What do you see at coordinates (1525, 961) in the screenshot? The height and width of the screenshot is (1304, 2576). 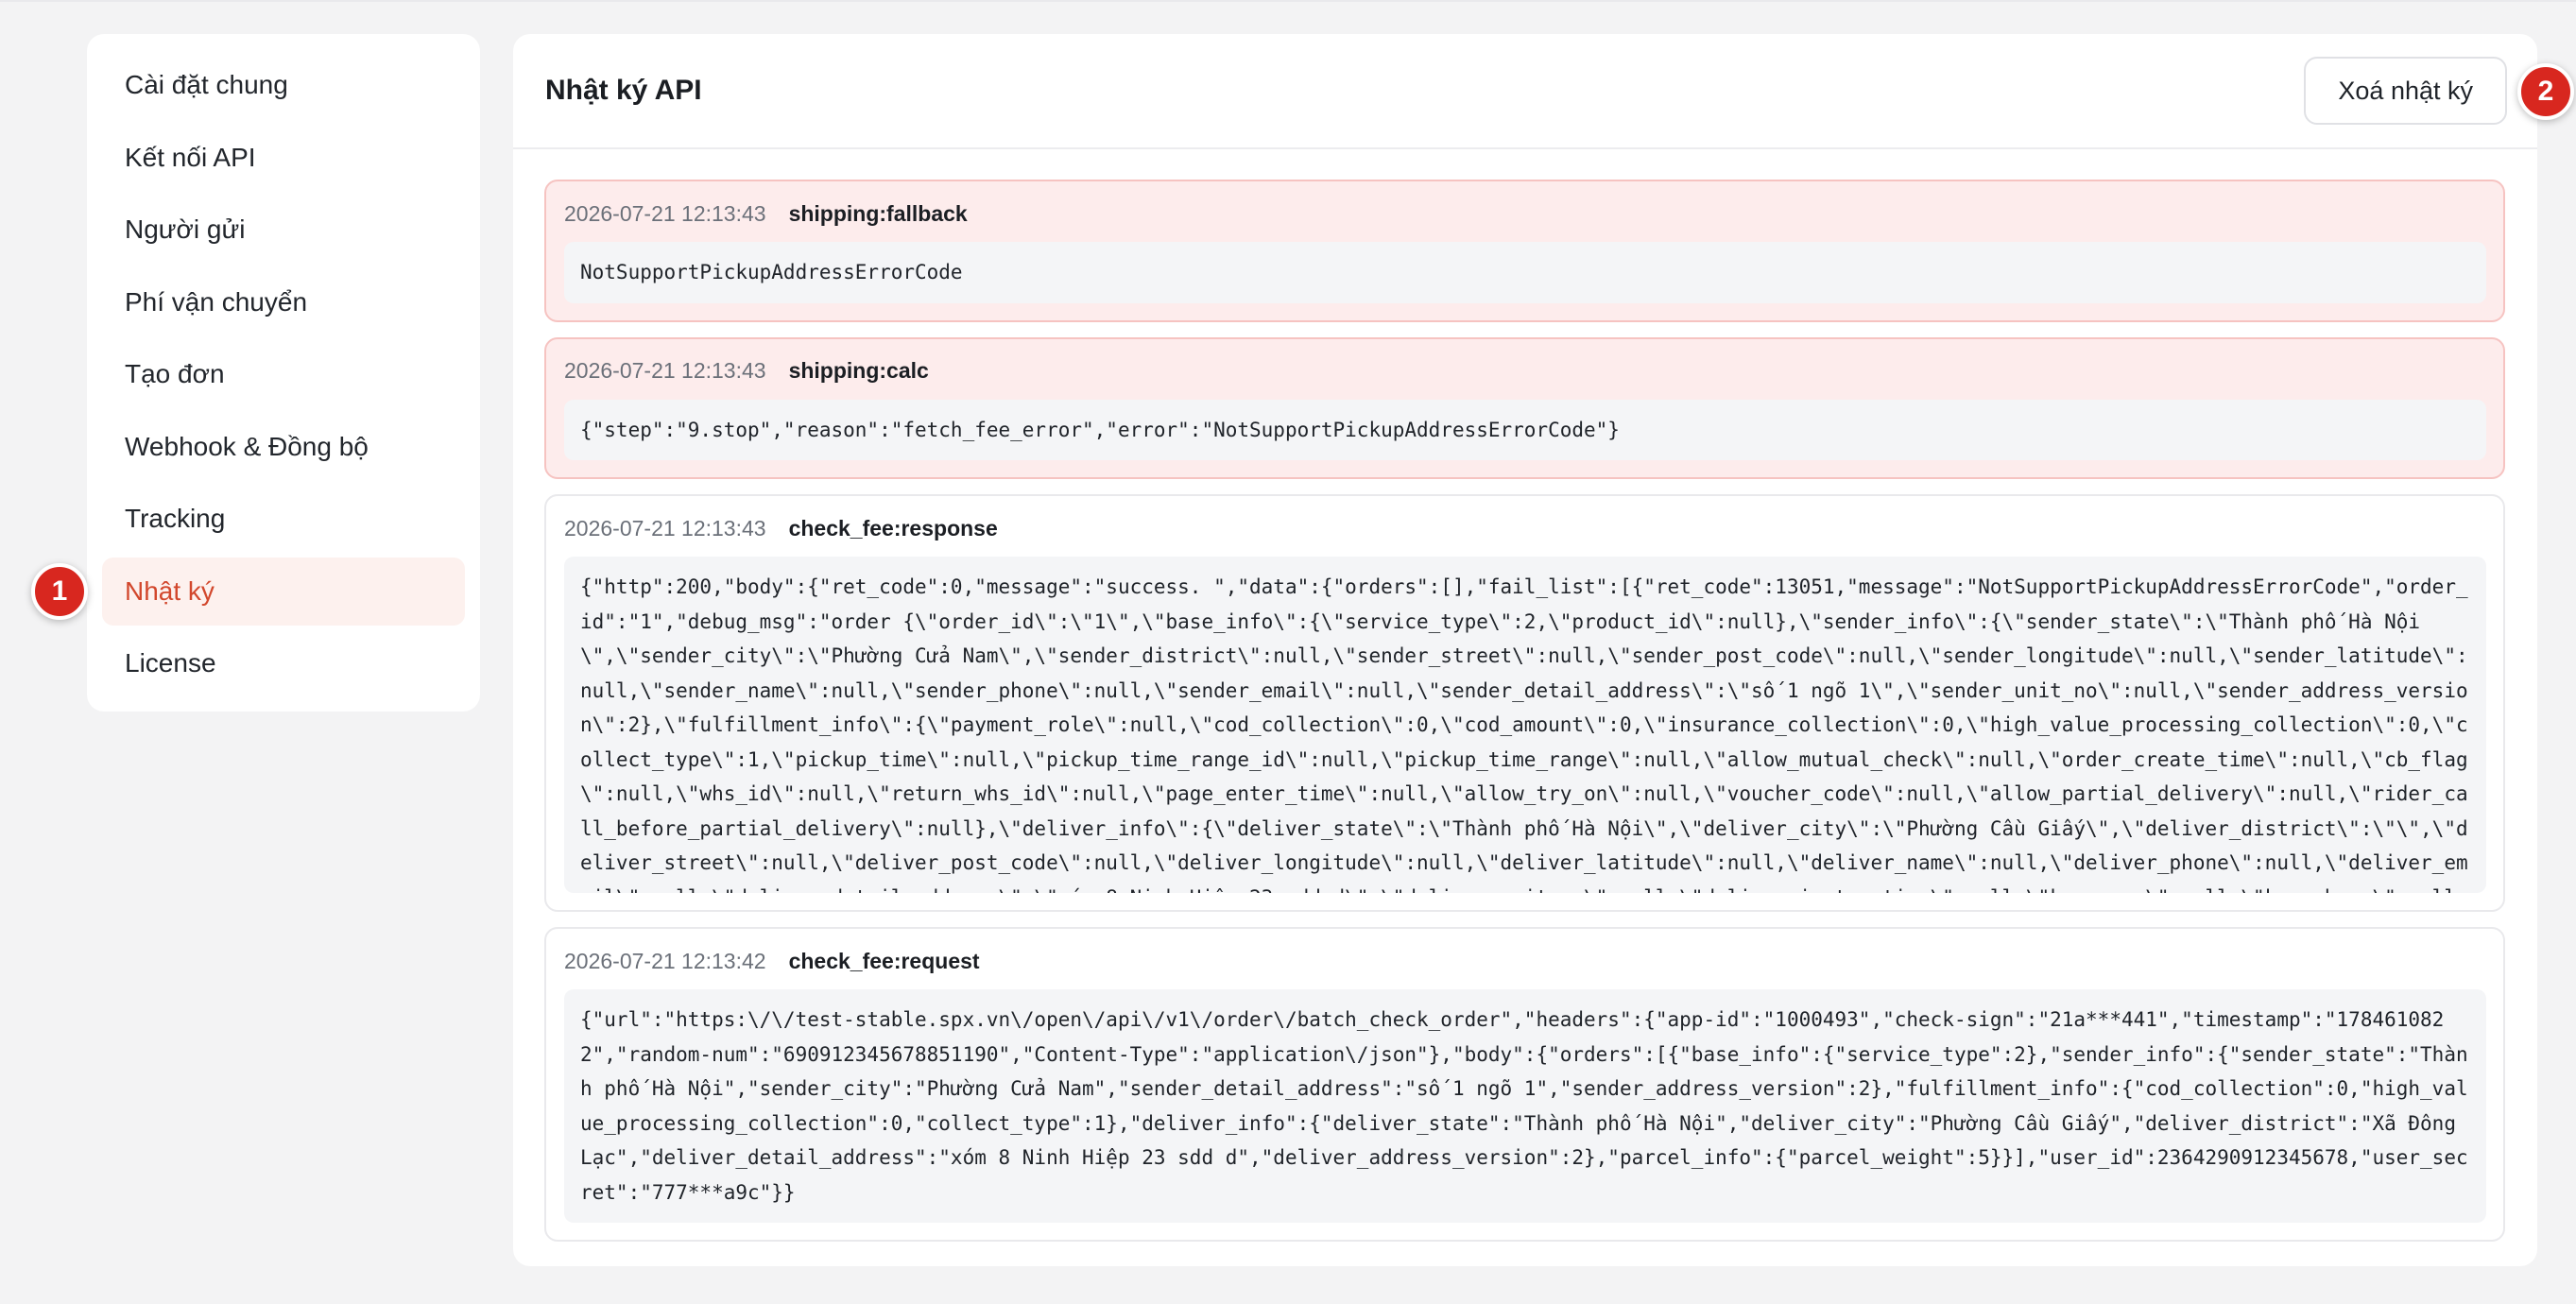 I see `log-entry-header: 2026-07-21 12:13:42 check_fee:request` at bounding box center [1525, 961].